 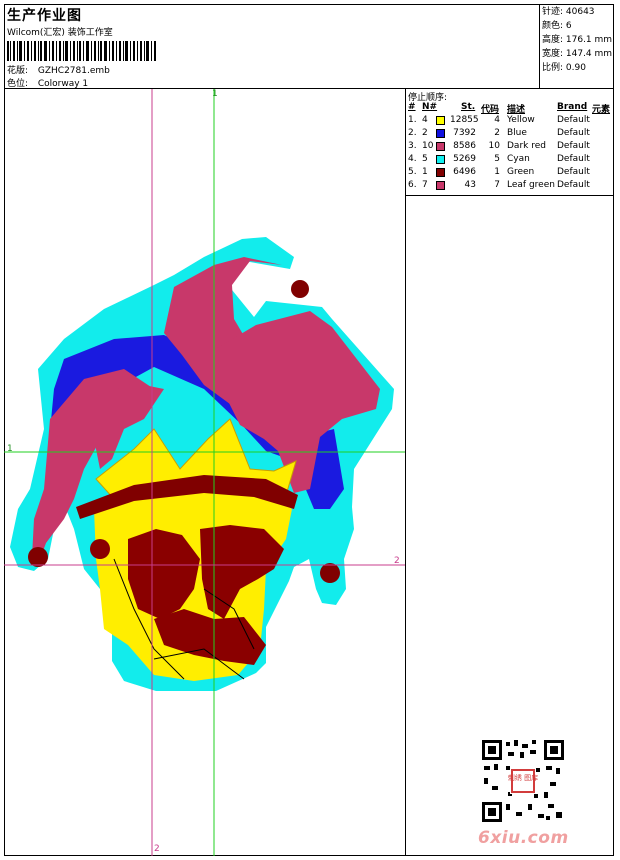 I want to click on col-index: #, so click(x=412, y=107).